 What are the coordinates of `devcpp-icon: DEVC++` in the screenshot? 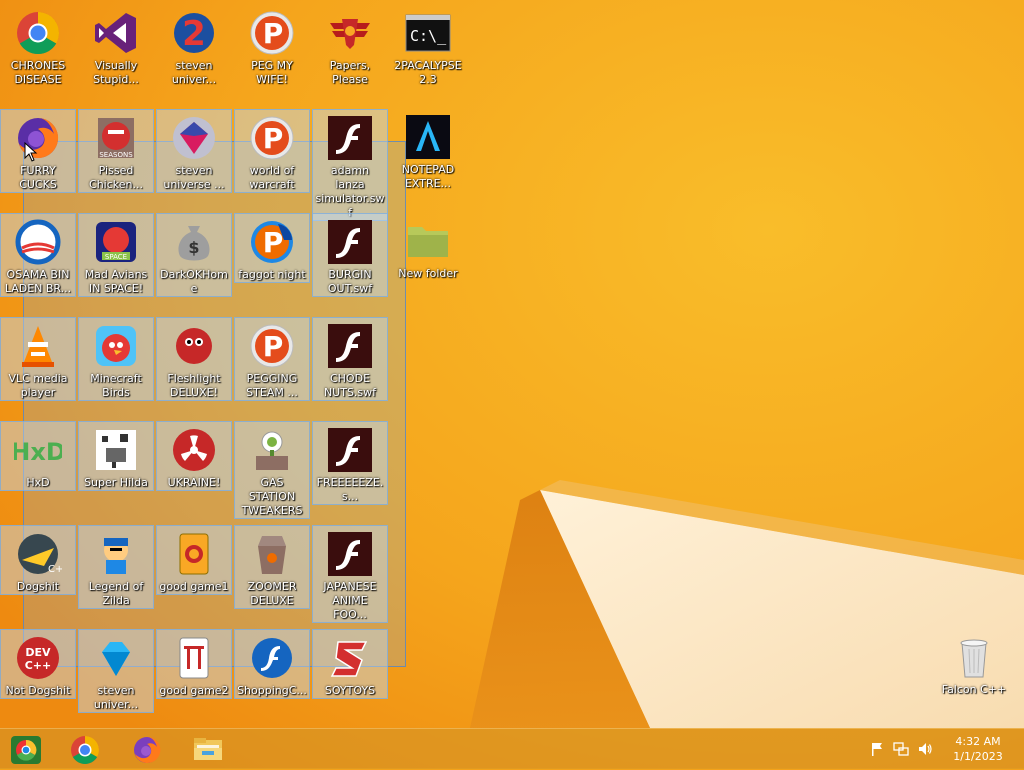 It's located at (38, 658).